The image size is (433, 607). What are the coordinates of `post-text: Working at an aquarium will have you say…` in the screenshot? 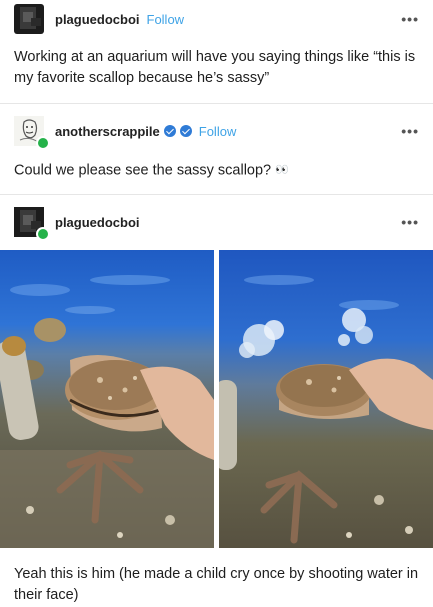 It's located at (215, 67).